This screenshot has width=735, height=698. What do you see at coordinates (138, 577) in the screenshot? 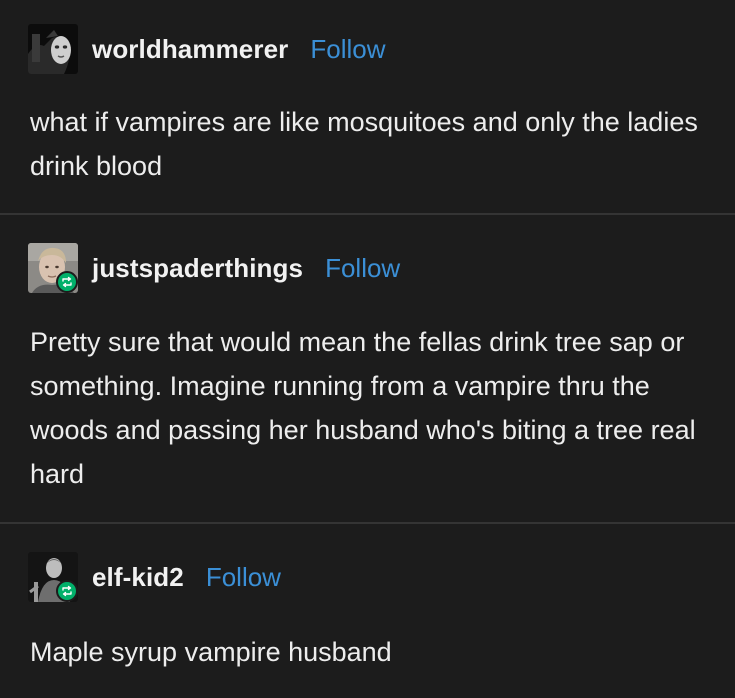
I see `username: elf-kid2` at bounding box center [138, 577].